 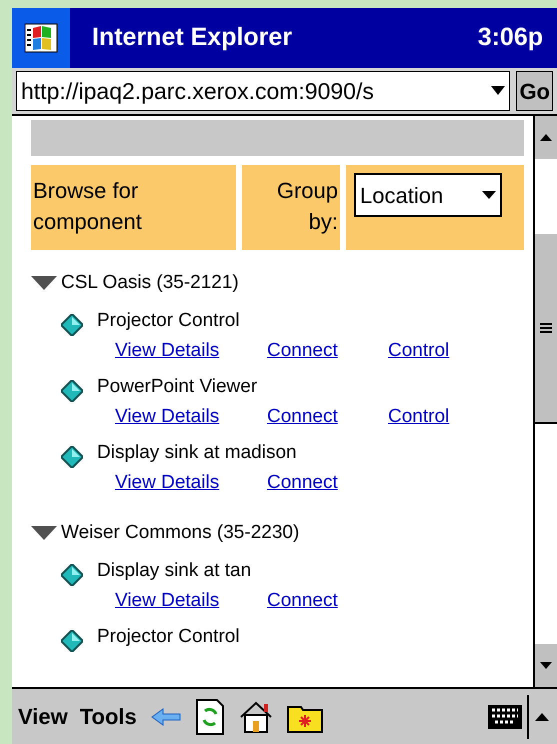 What do you see at coordinates (307, 206) in the screenshot?
I see `group-by-label: Group by:` at bounding box center [307, 206].